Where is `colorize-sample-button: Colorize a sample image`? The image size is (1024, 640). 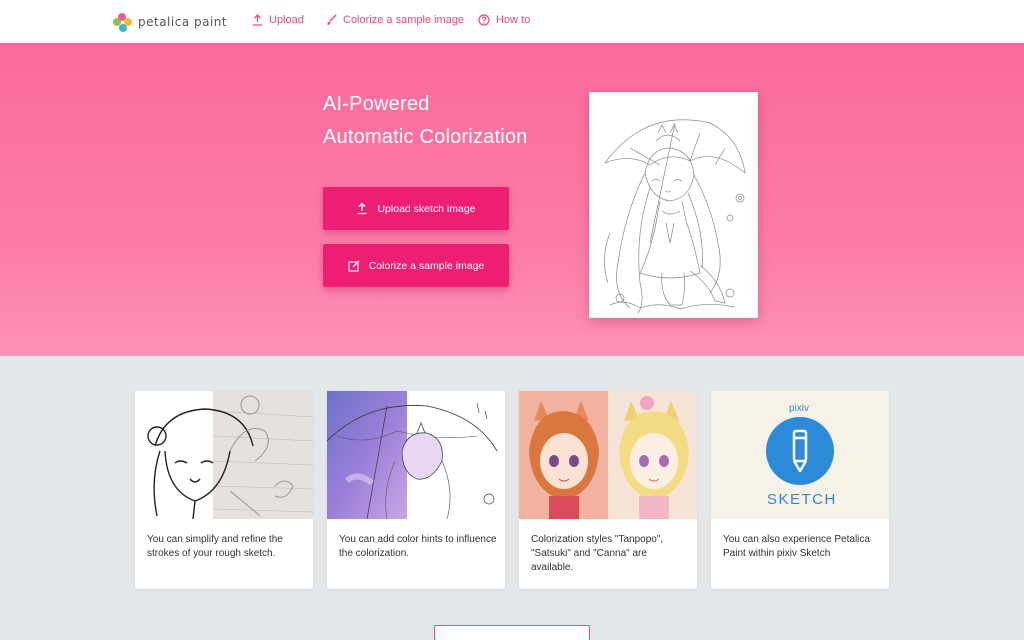 colorize-sample-button: Colorize a sample image is located at coordinates (416, 265).